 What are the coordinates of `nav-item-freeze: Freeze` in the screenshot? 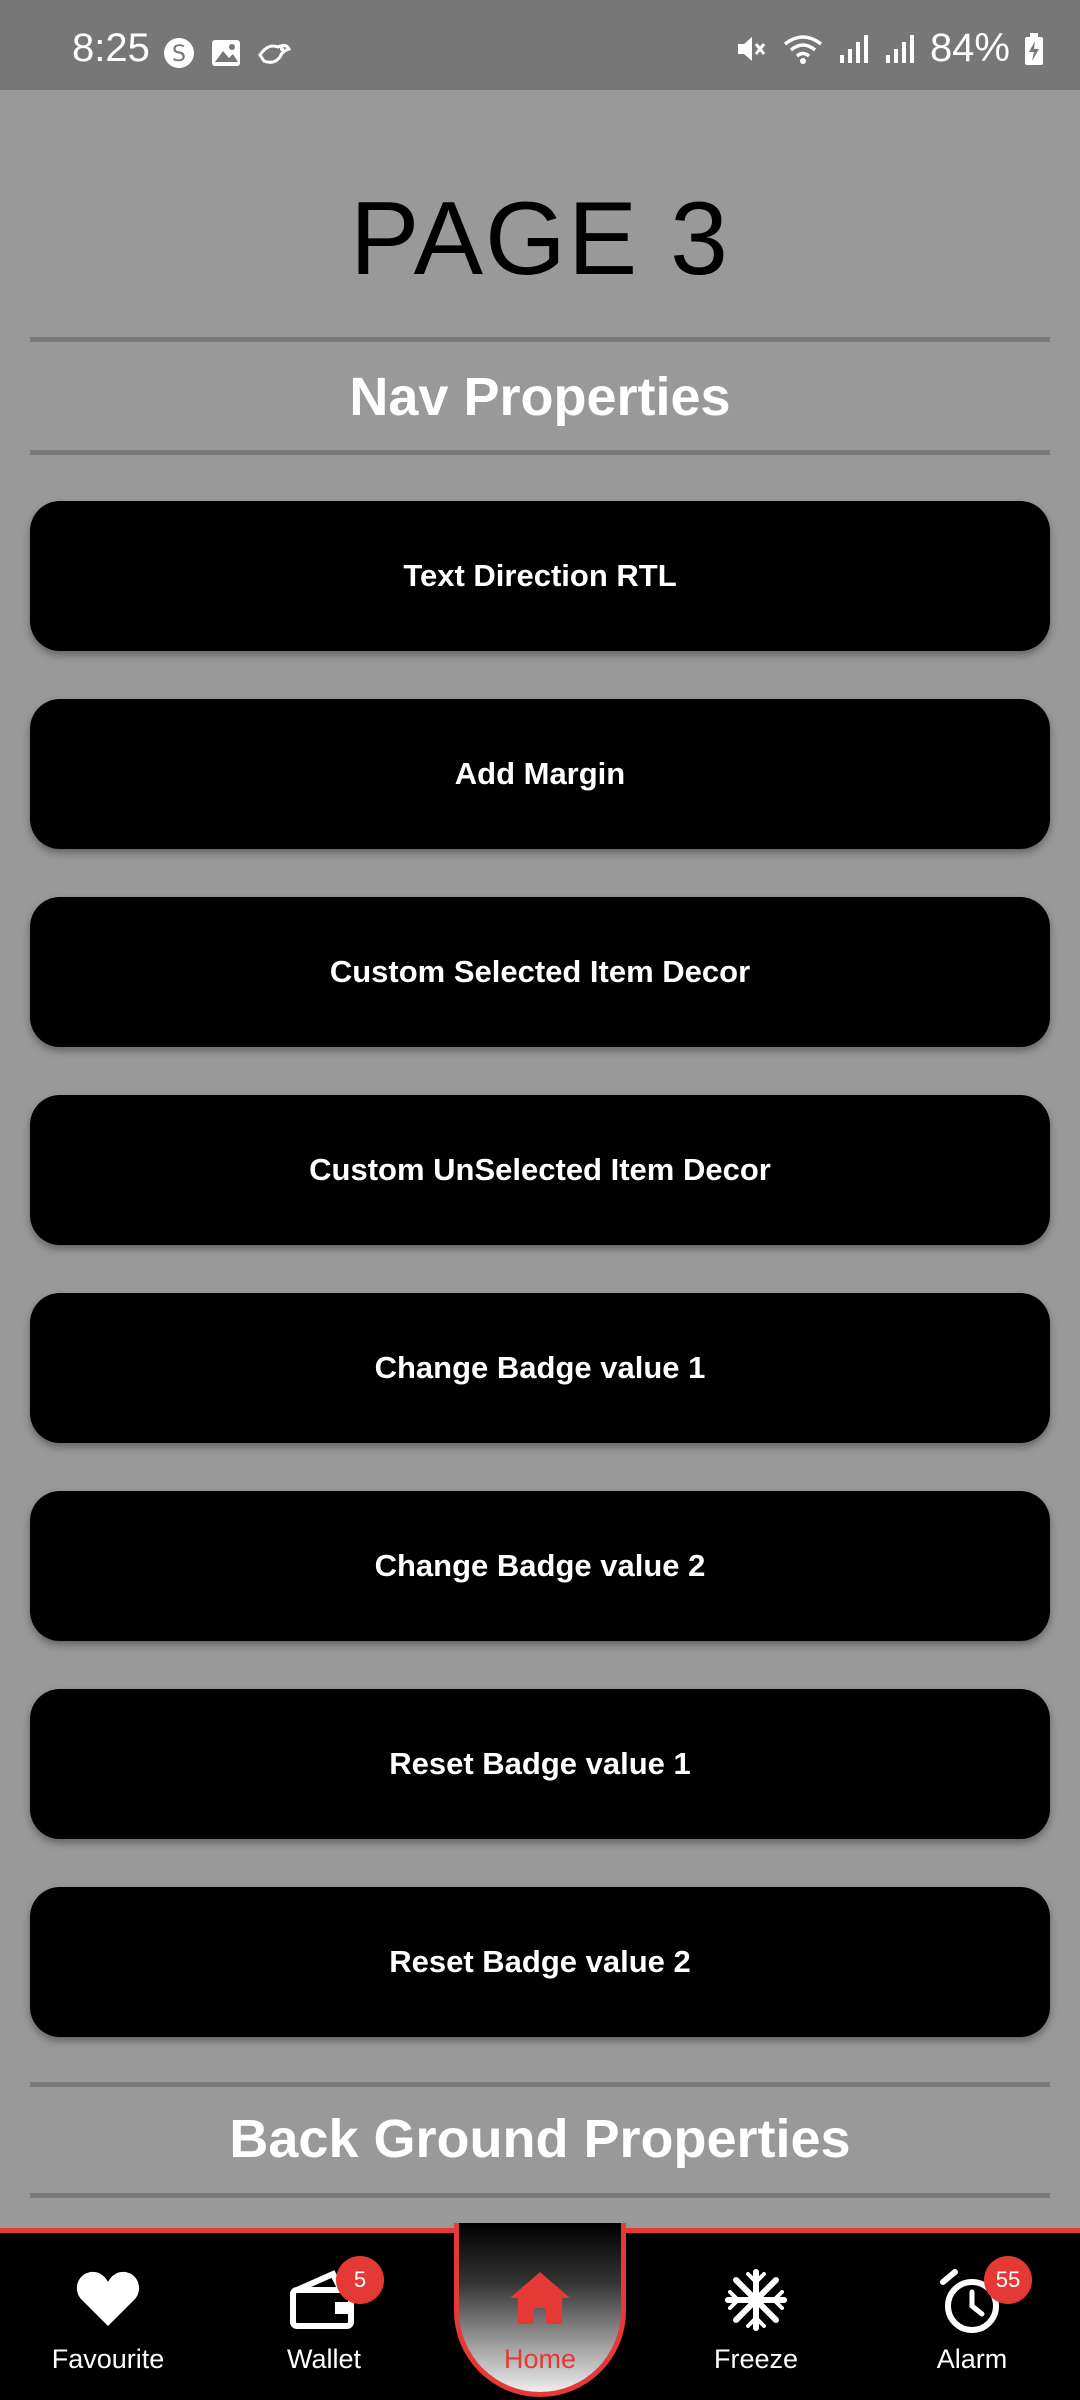 It's located at (756, 2314).